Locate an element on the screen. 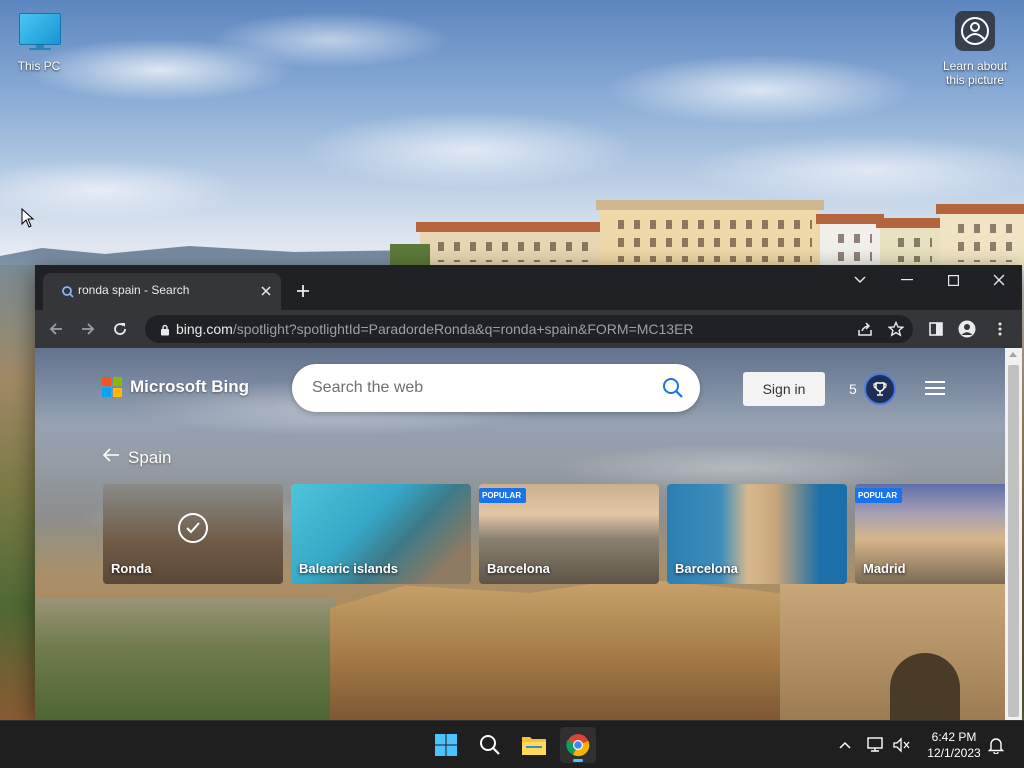  taskbar: 6:42 PM 12/1/2023 is located at coordinates (512, 744).